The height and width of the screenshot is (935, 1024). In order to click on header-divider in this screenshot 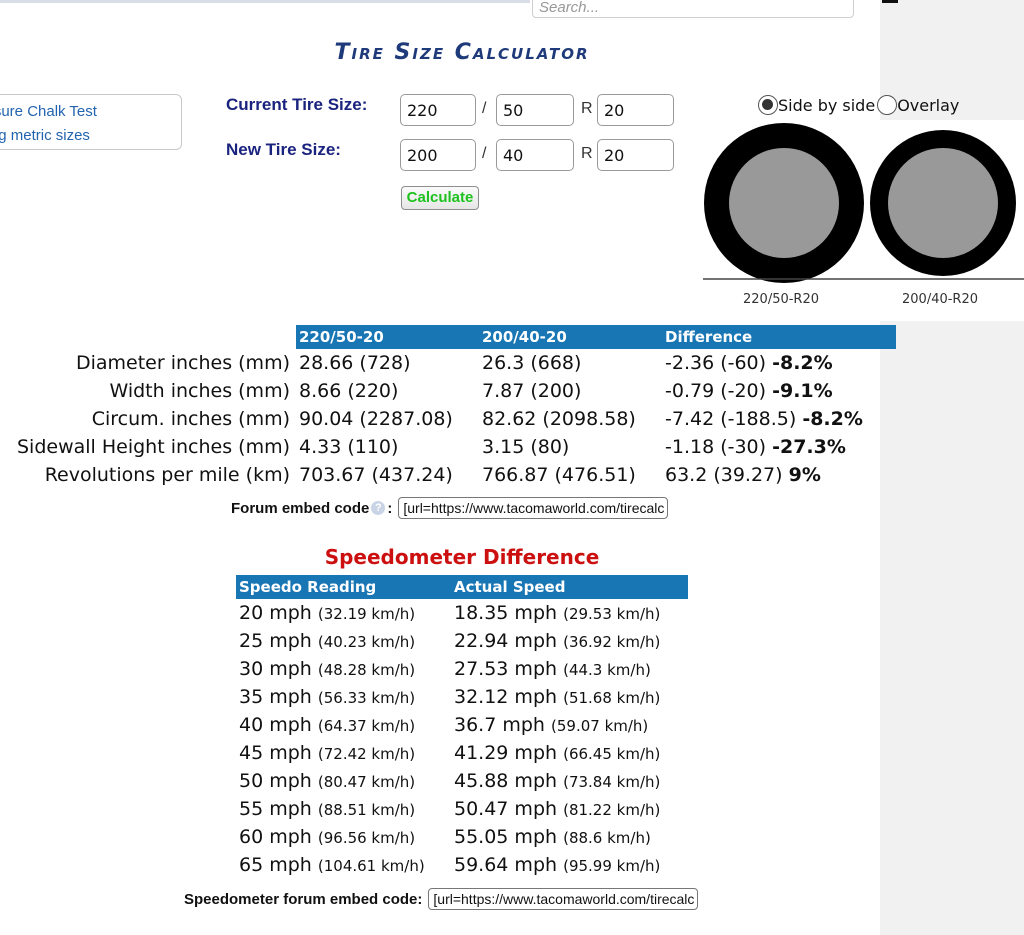, I will do `click(265, 1)`.